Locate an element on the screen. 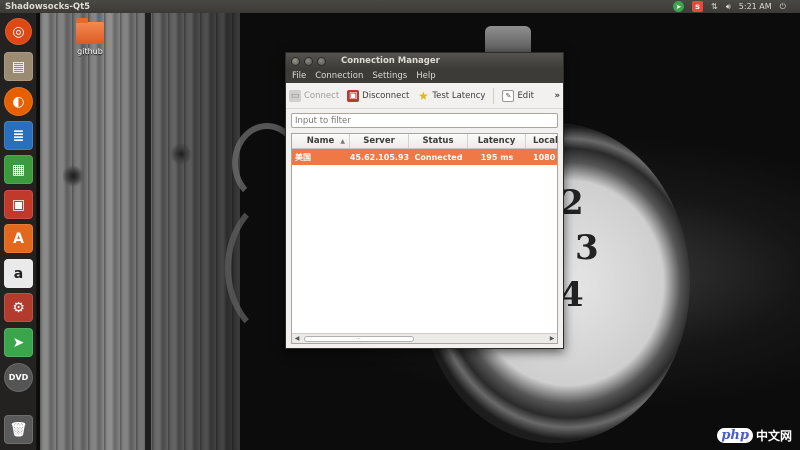 This screenshot has width=800, height=450. test-latency-button: ★ Test Latency is located at coordinates (451, 95).